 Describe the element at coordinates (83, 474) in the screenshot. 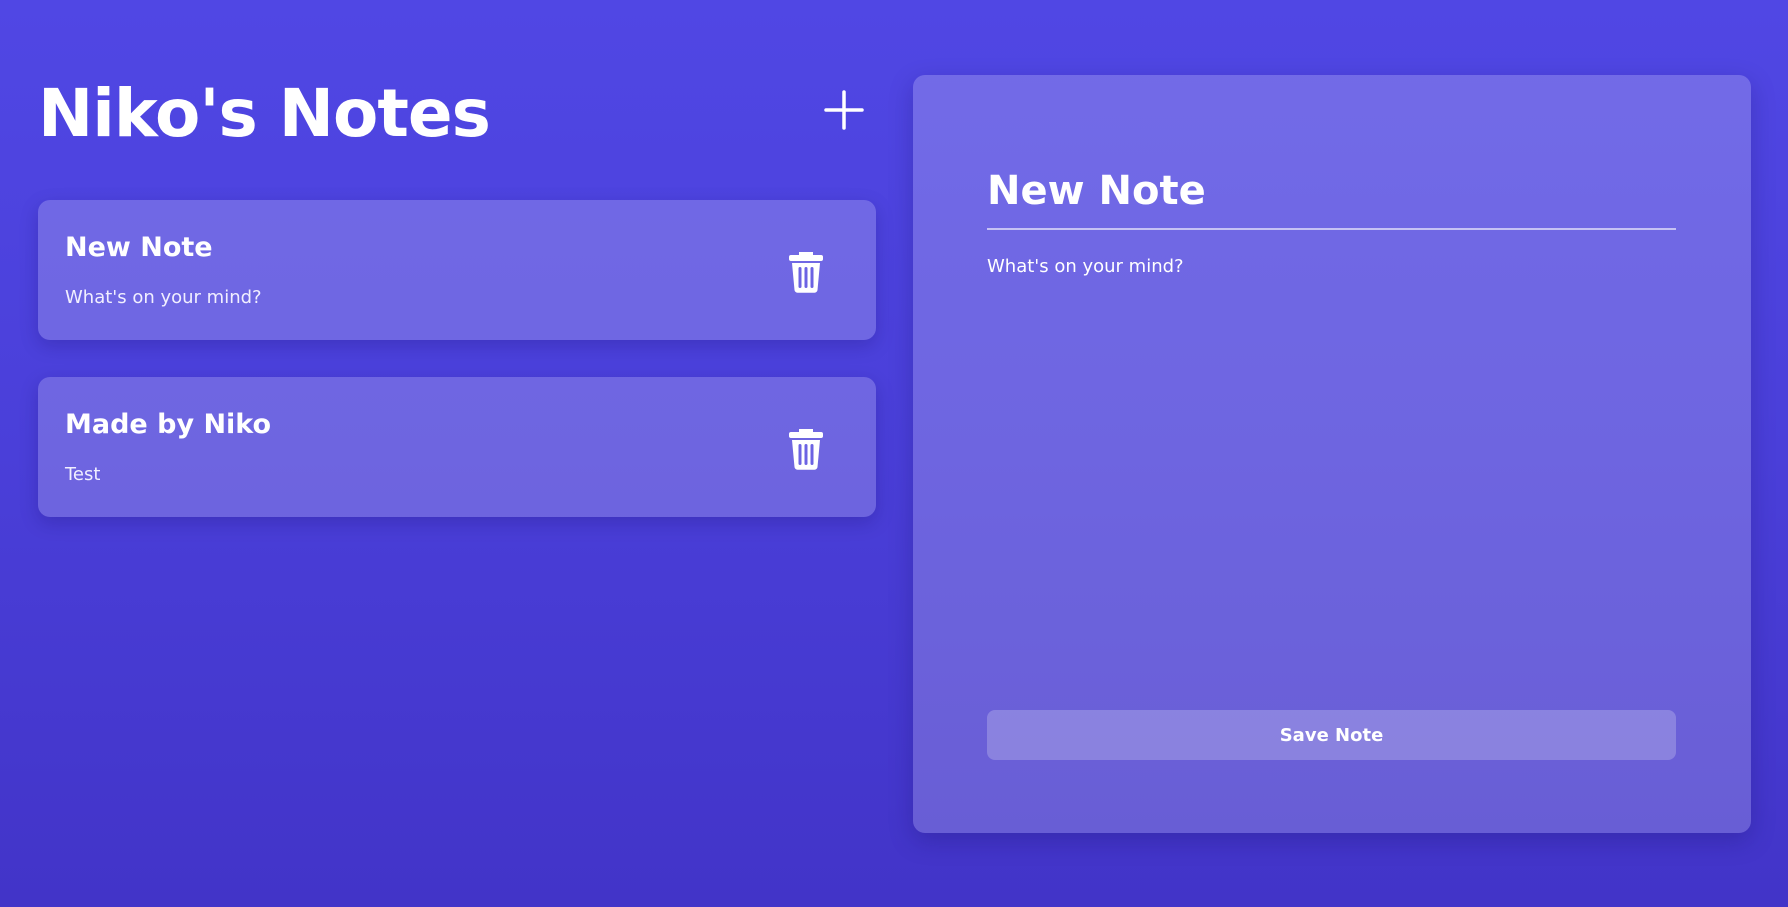

I see `note-card-preview: Test` at that location.